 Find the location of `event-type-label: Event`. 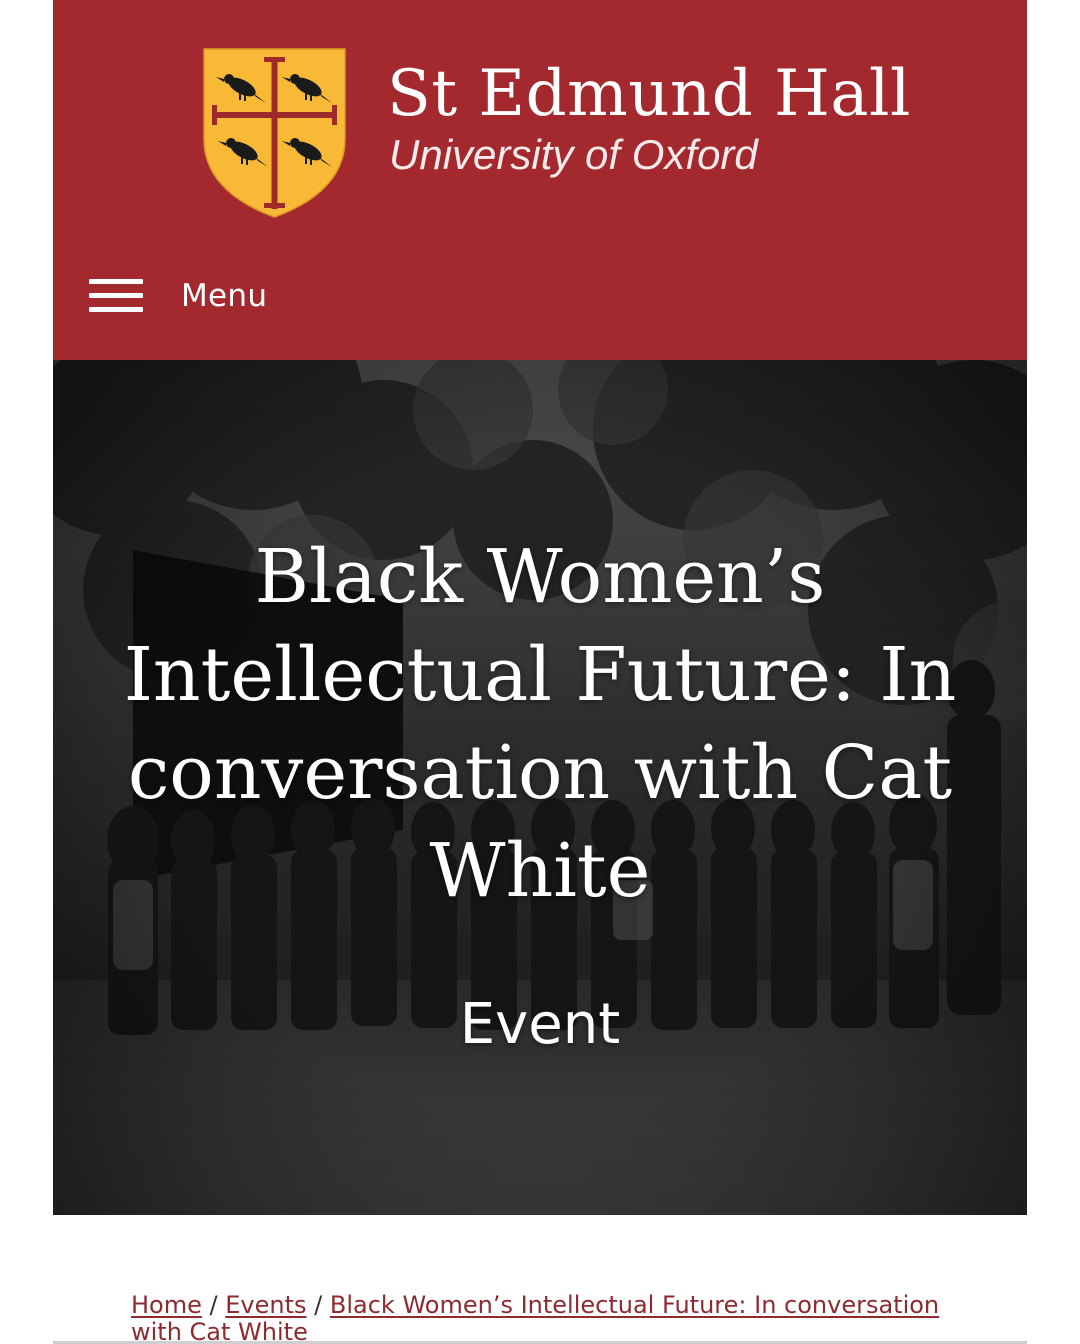

event-type-label: Event is located at coordinates (540, 1024).